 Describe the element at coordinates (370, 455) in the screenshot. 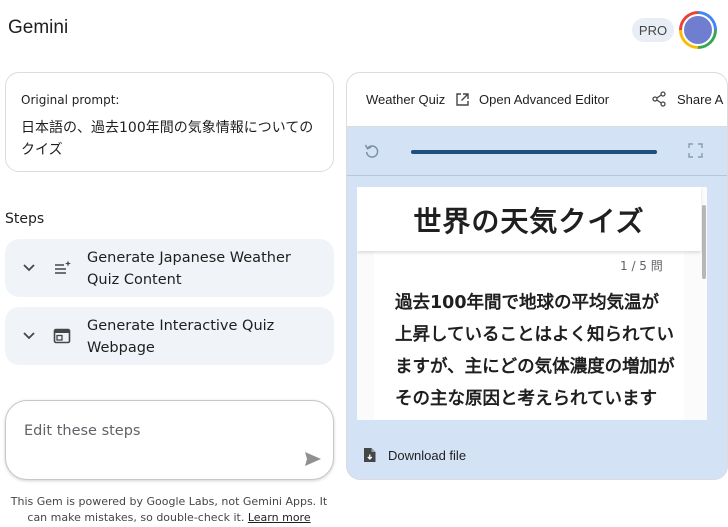

I see `file-download-icon` at that location.